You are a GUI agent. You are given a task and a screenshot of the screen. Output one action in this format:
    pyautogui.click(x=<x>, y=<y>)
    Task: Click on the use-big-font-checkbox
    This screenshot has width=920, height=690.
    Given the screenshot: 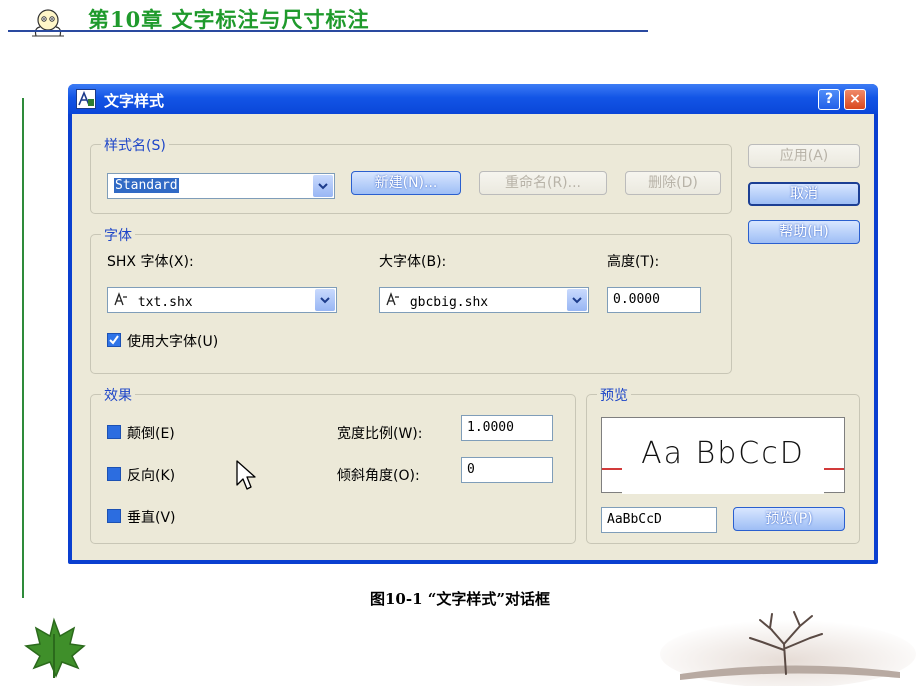 What is the action you would take?
    pyautogui.click(x=114, y=340)
    